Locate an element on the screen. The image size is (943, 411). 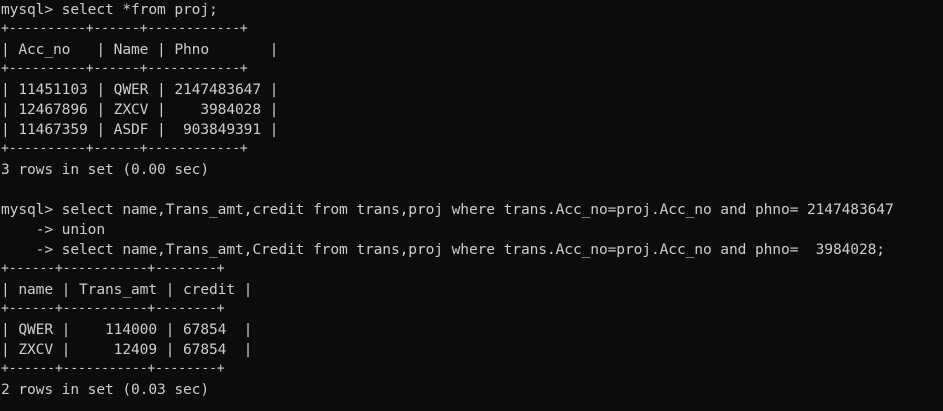
continuation-line: -> union is located at coordinates (53, 229).